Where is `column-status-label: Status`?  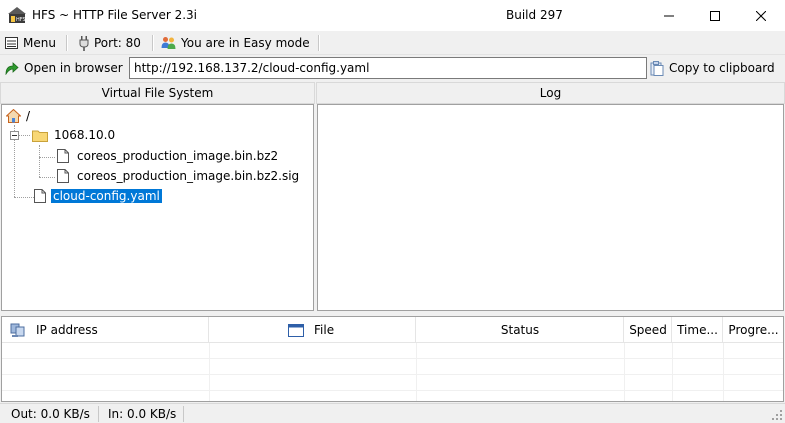 column-status-label: Status is located at coordinates (520, 330).